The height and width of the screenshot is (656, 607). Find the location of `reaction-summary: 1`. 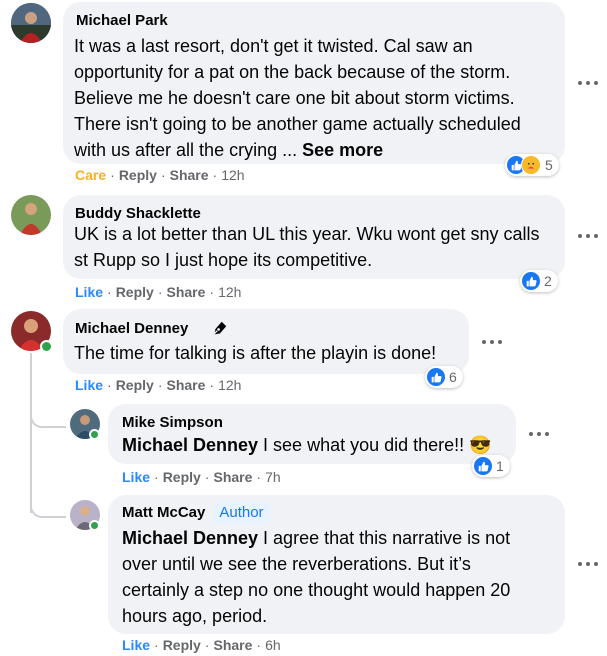

reaction-summary: 1 is located at coordinates (491, 466).